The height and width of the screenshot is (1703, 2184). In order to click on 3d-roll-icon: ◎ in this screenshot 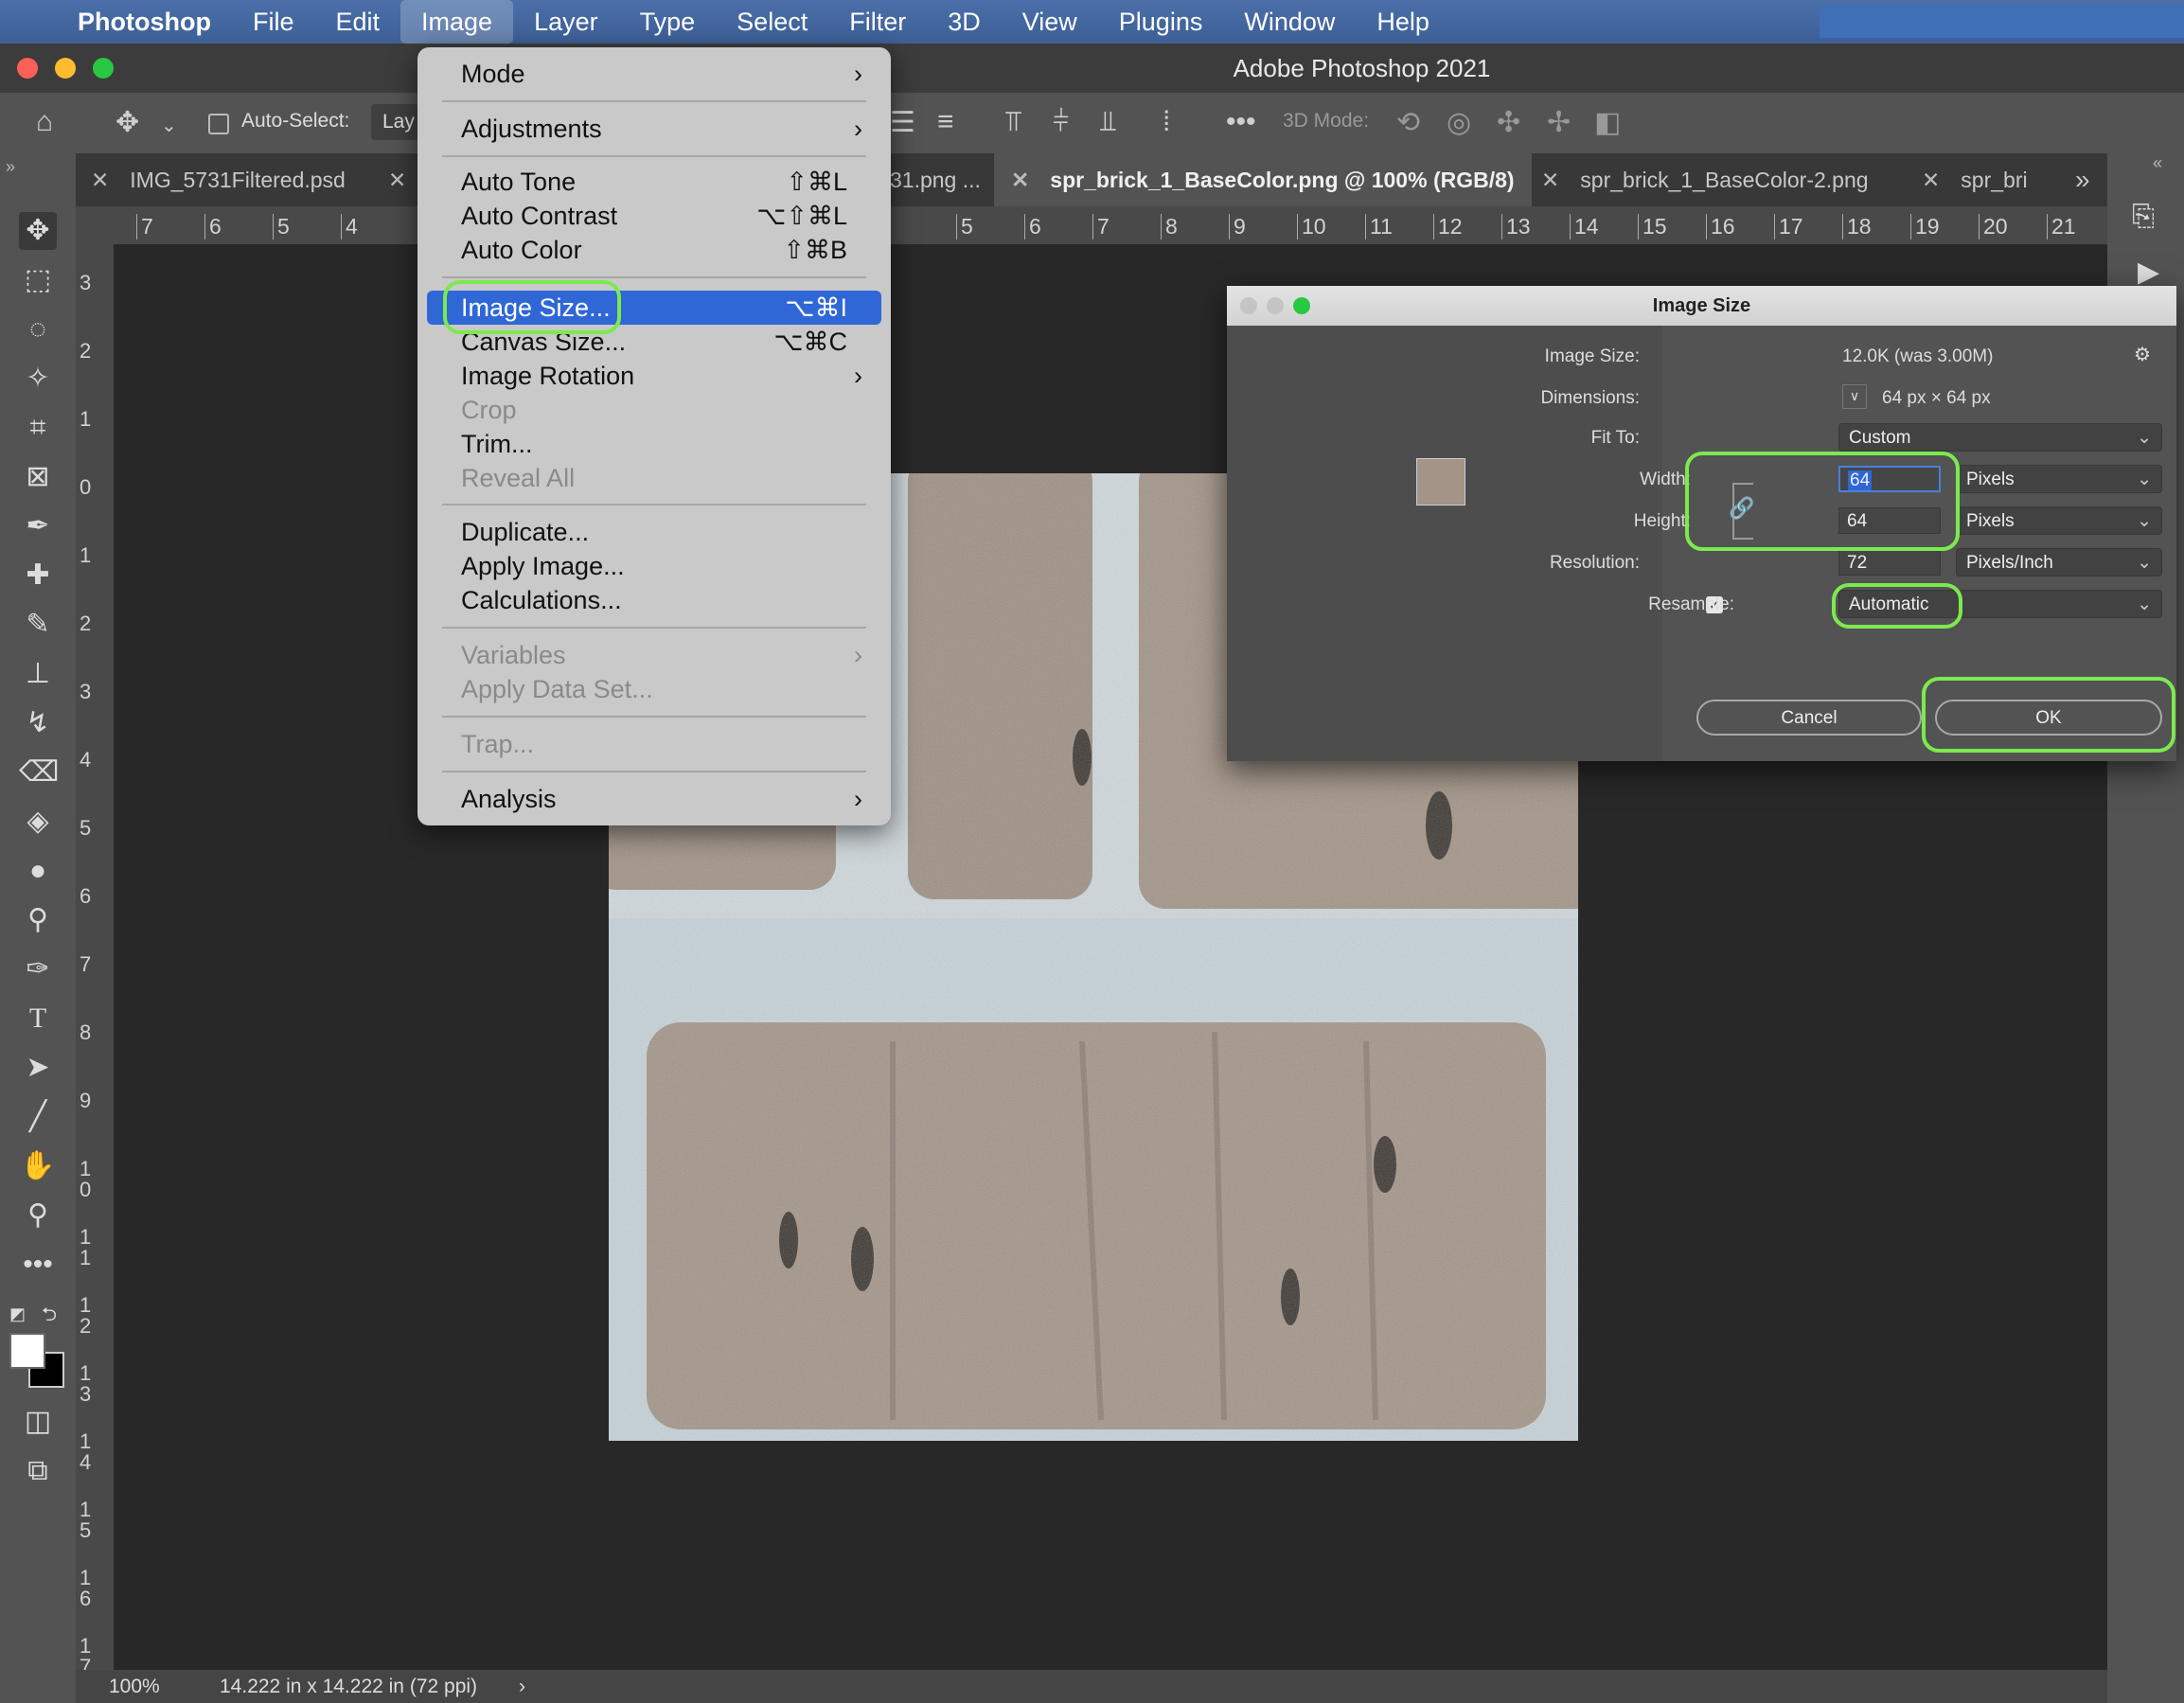, I will do `click(1459, 122)`.